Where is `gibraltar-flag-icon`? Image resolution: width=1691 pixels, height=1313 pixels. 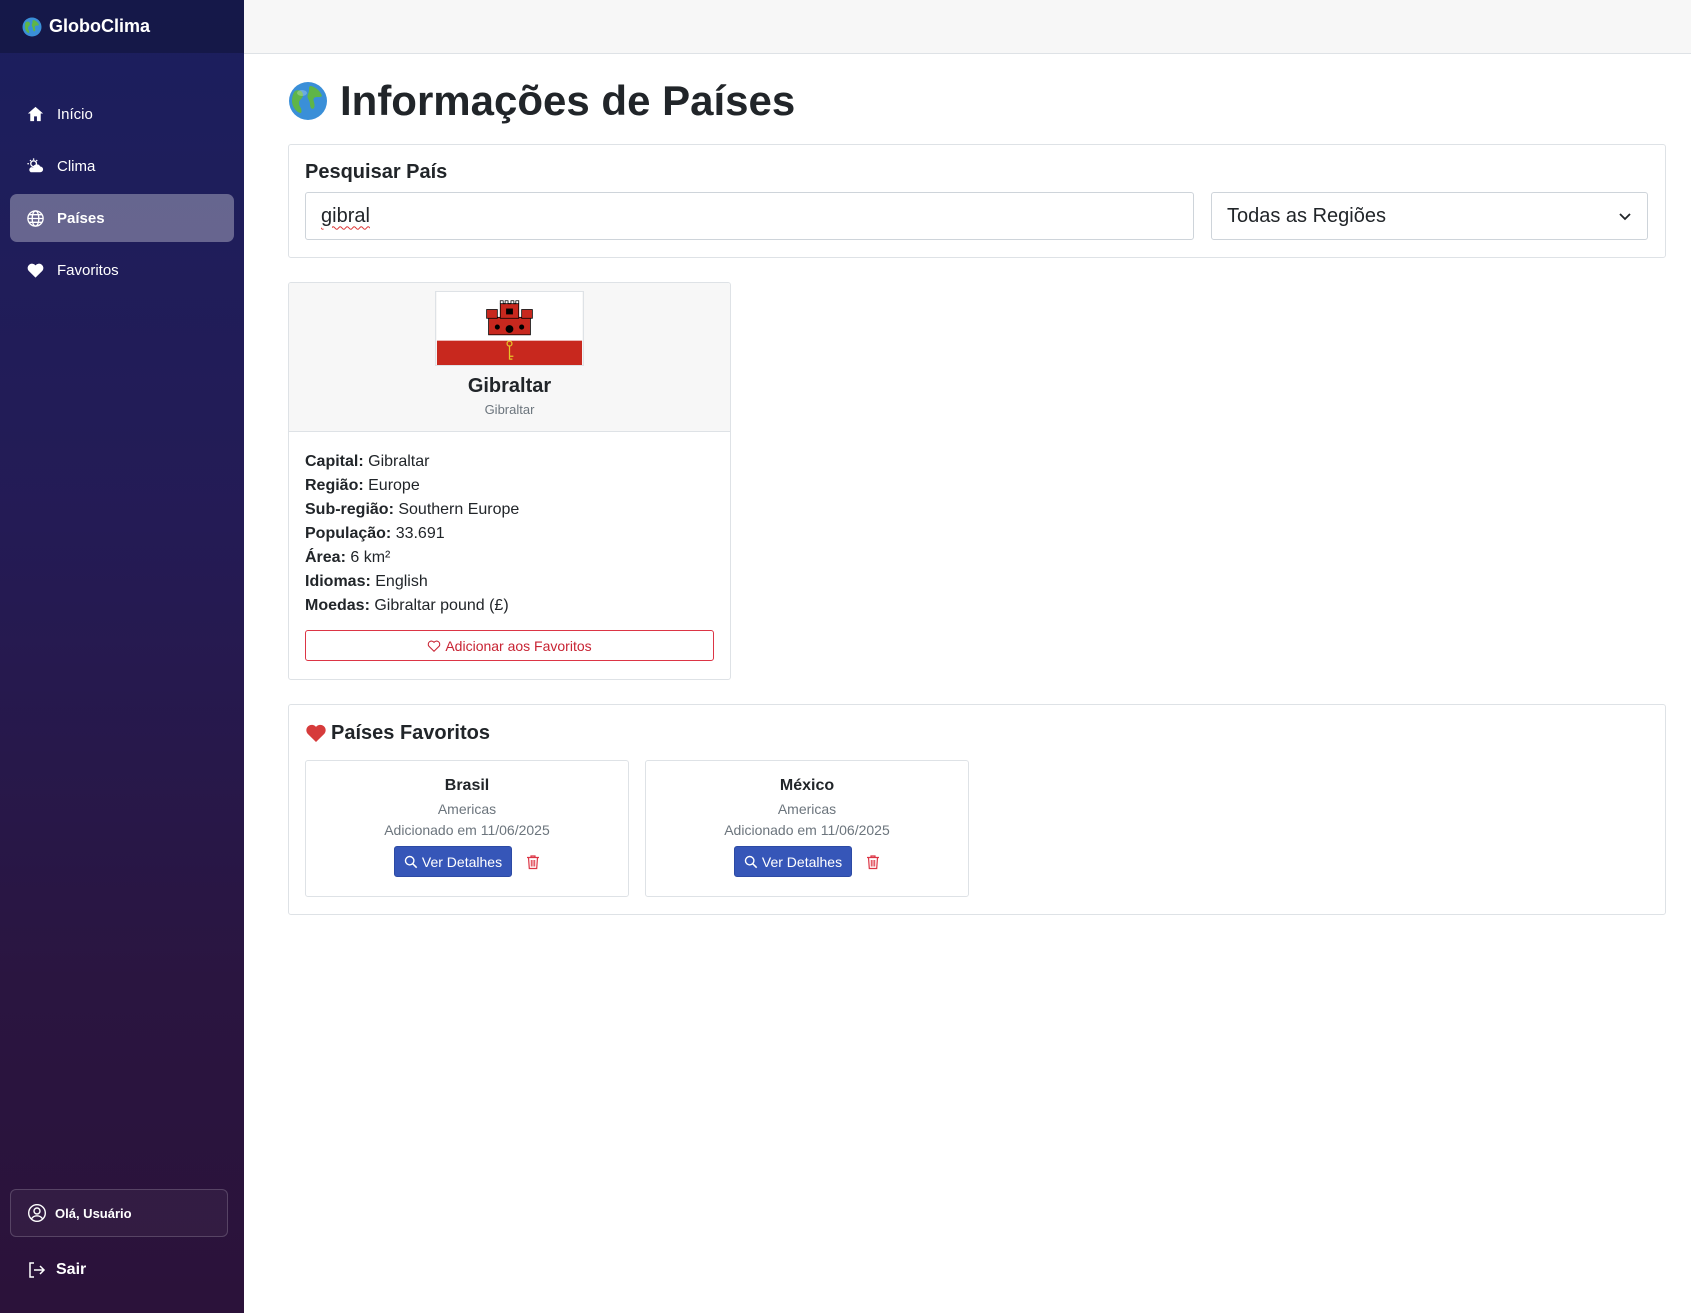
gibraltar-flag-icon is located at coordinates (509, 328).